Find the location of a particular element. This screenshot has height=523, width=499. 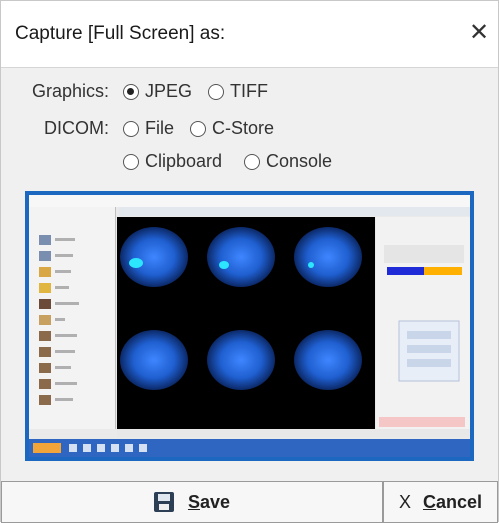

dialog-title: Capture [Full Screen] as: is located at coordinates (120, 33).